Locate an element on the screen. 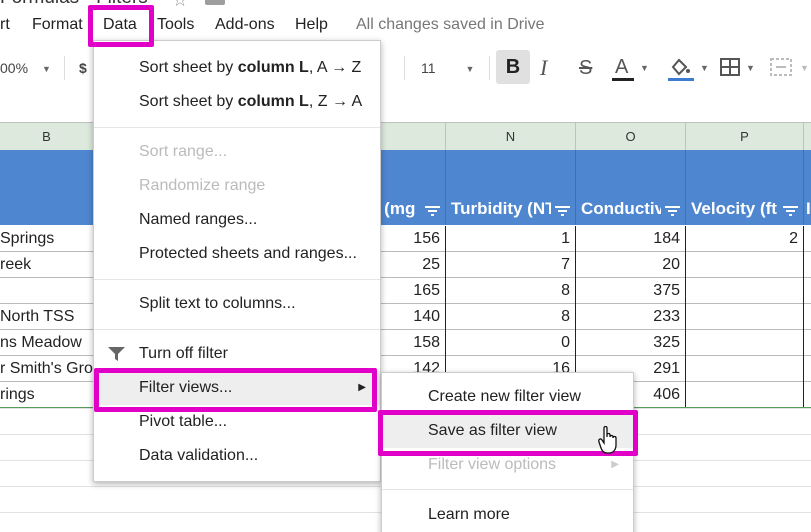 The width and height of the screenshot is (811, 532). cell-n: 0 is located at coordinates (511, 343).